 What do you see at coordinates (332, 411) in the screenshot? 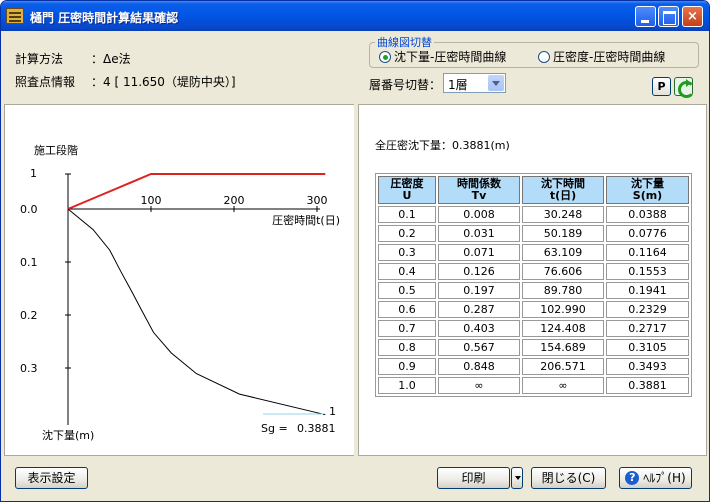
I see `end-marker-label: 1` at bounding box center [332, 411].